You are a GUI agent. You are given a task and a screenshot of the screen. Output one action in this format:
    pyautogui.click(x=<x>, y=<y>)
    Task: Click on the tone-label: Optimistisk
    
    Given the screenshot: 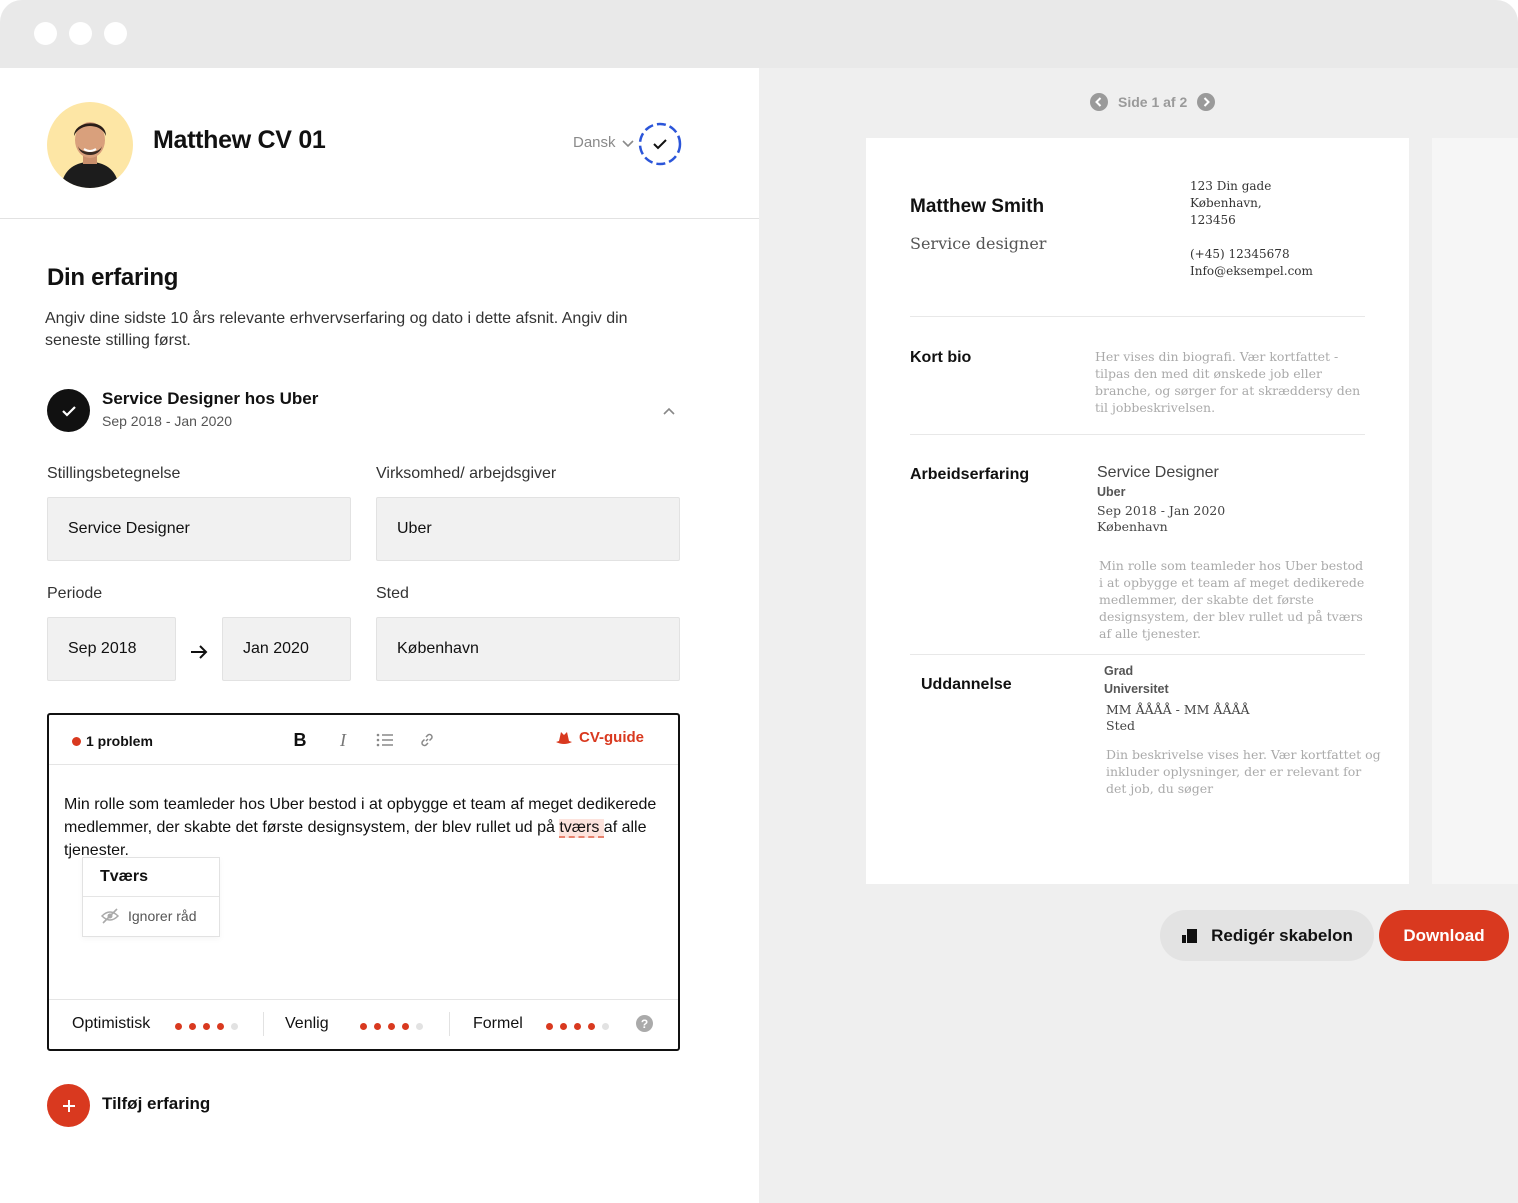 What is the action you would take?
    pyautogui.click(x=111, y=1023)
    